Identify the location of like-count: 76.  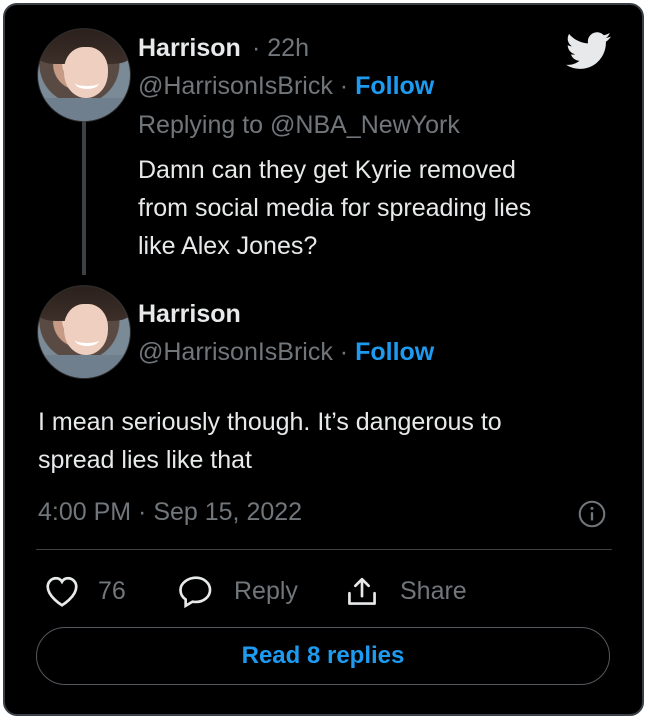
(112, 590).